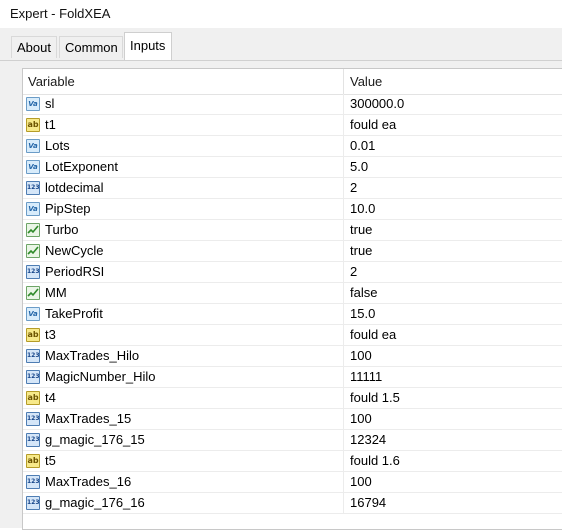 The height and width of the screenshot is (530, 562). I want to click on table-row: 123 g_magic_176_15 12324, so click(292, 440).